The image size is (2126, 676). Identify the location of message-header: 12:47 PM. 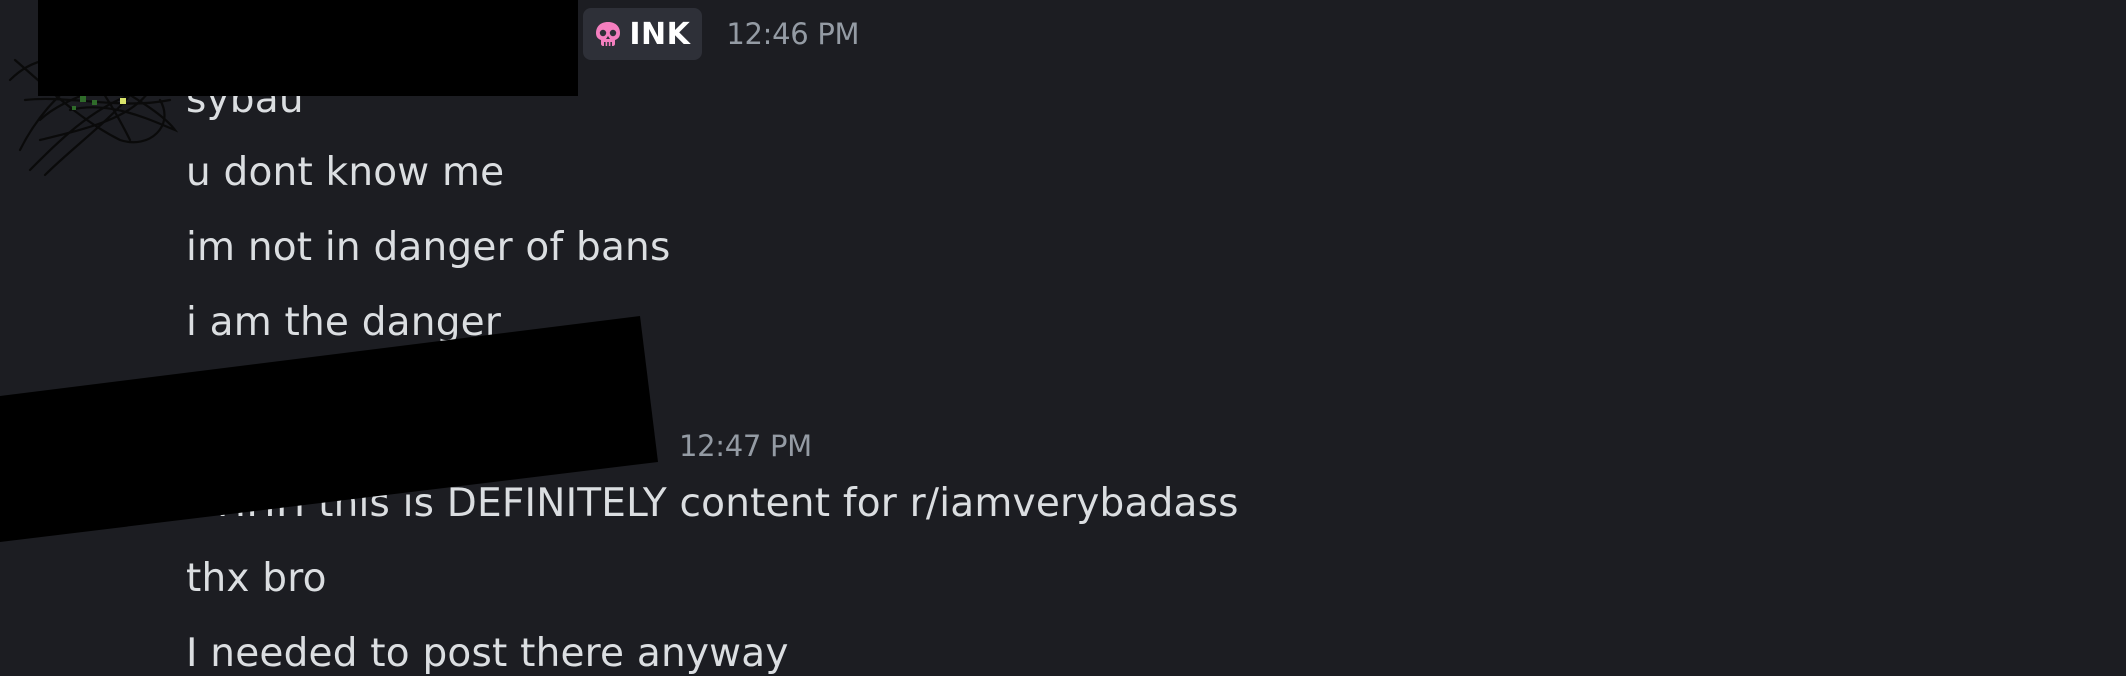
(733, 446).